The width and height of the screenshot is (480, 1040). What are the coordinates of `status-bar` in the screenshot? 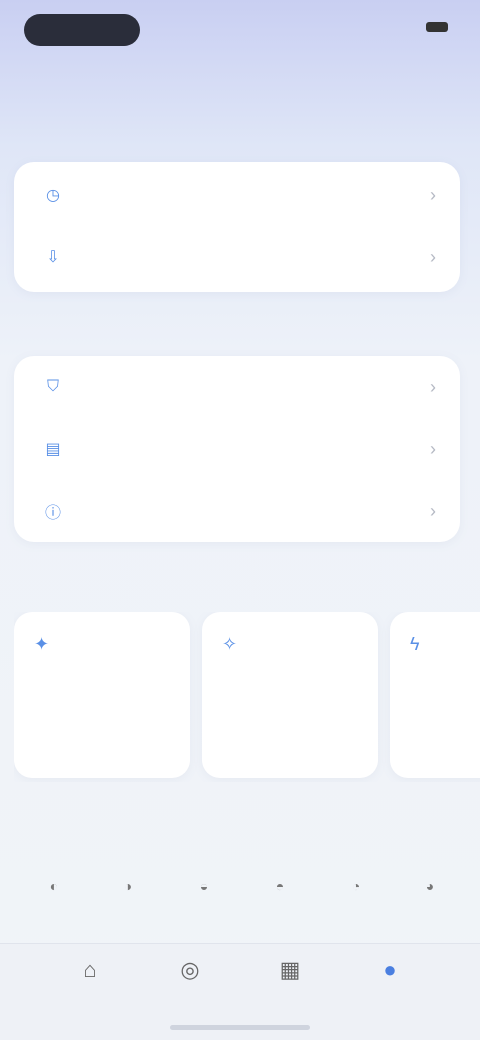 It's located at (240, 30).